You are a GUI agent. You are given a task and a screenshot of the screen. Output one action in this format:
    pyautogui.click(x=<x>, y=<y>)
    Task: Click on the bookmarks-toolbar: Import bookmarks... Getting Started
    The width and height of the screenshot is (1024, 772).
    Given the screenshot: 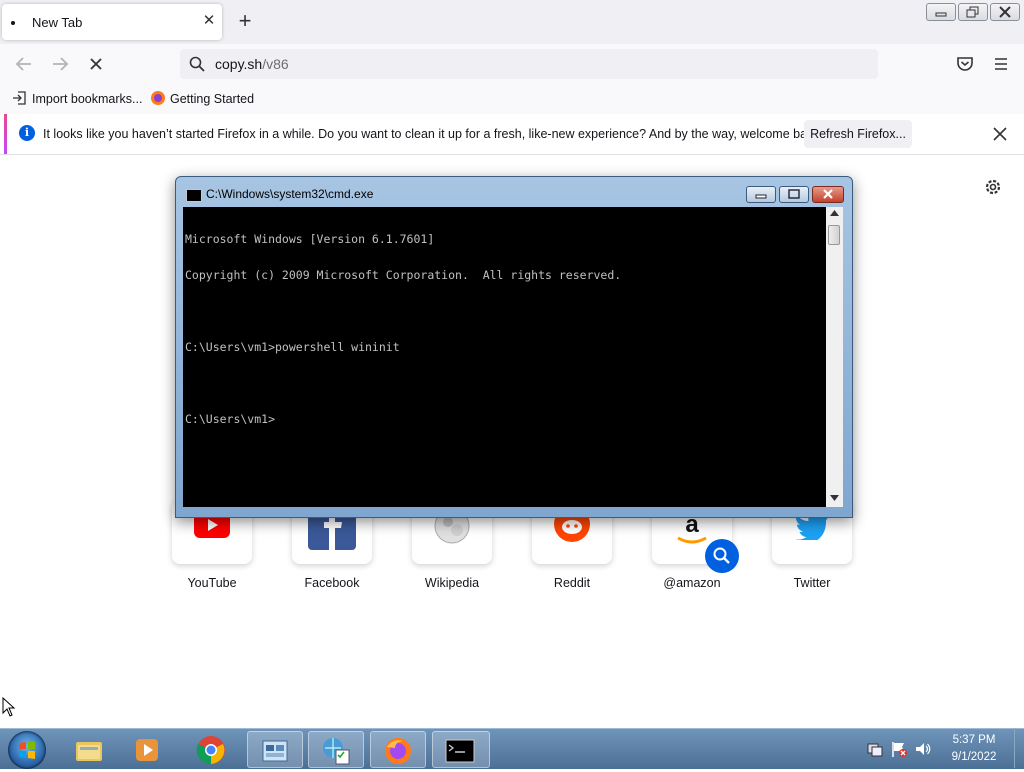 What is the action you would take?
    pyautogui.click(x=512, y=99)
    